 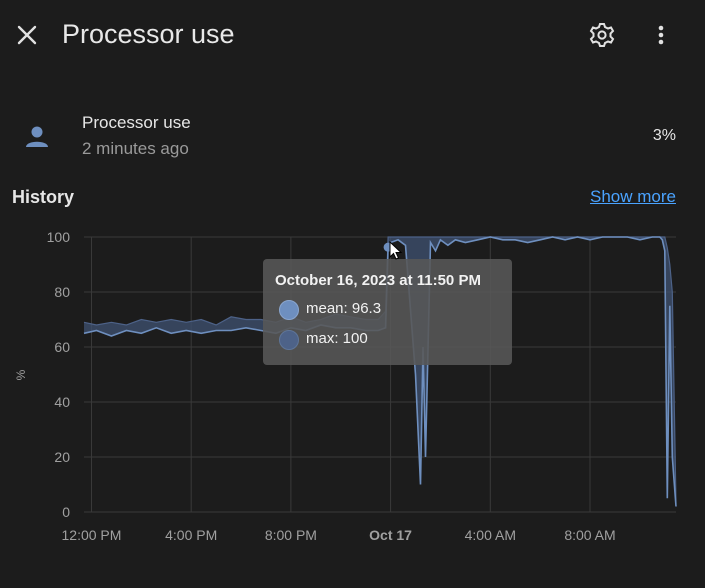 I want to click on y-tick-label: 100, so click(x=59, y=237).